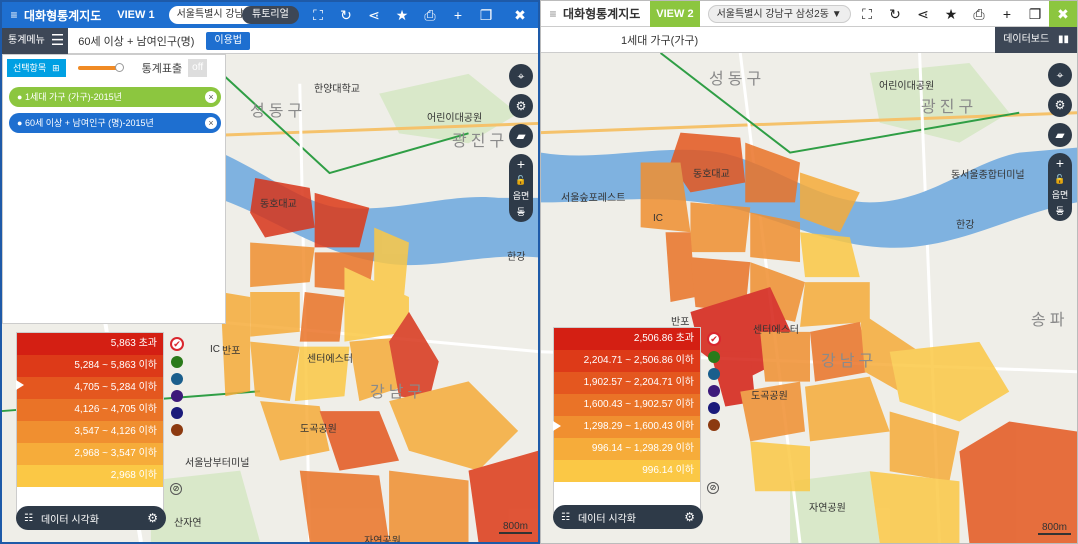  I want to click on stat-menu-button: 통계메뉴 ☰, so click(35, 40).